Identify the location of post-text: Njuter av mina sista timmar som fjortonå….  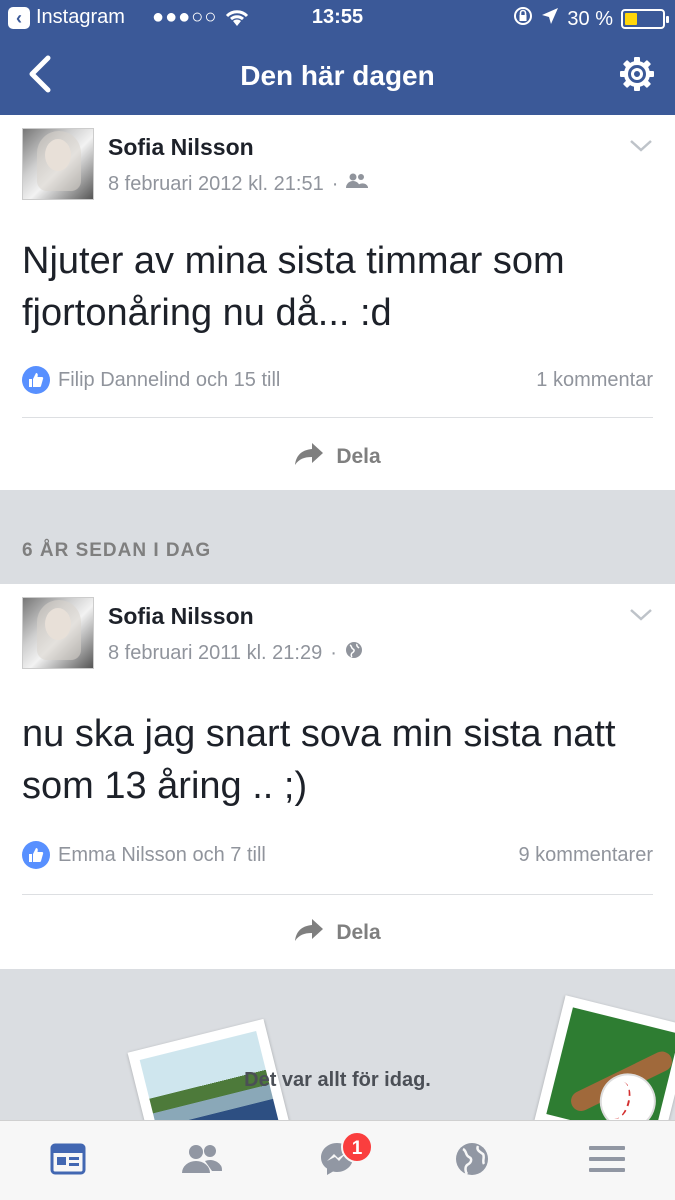
(293, 287).